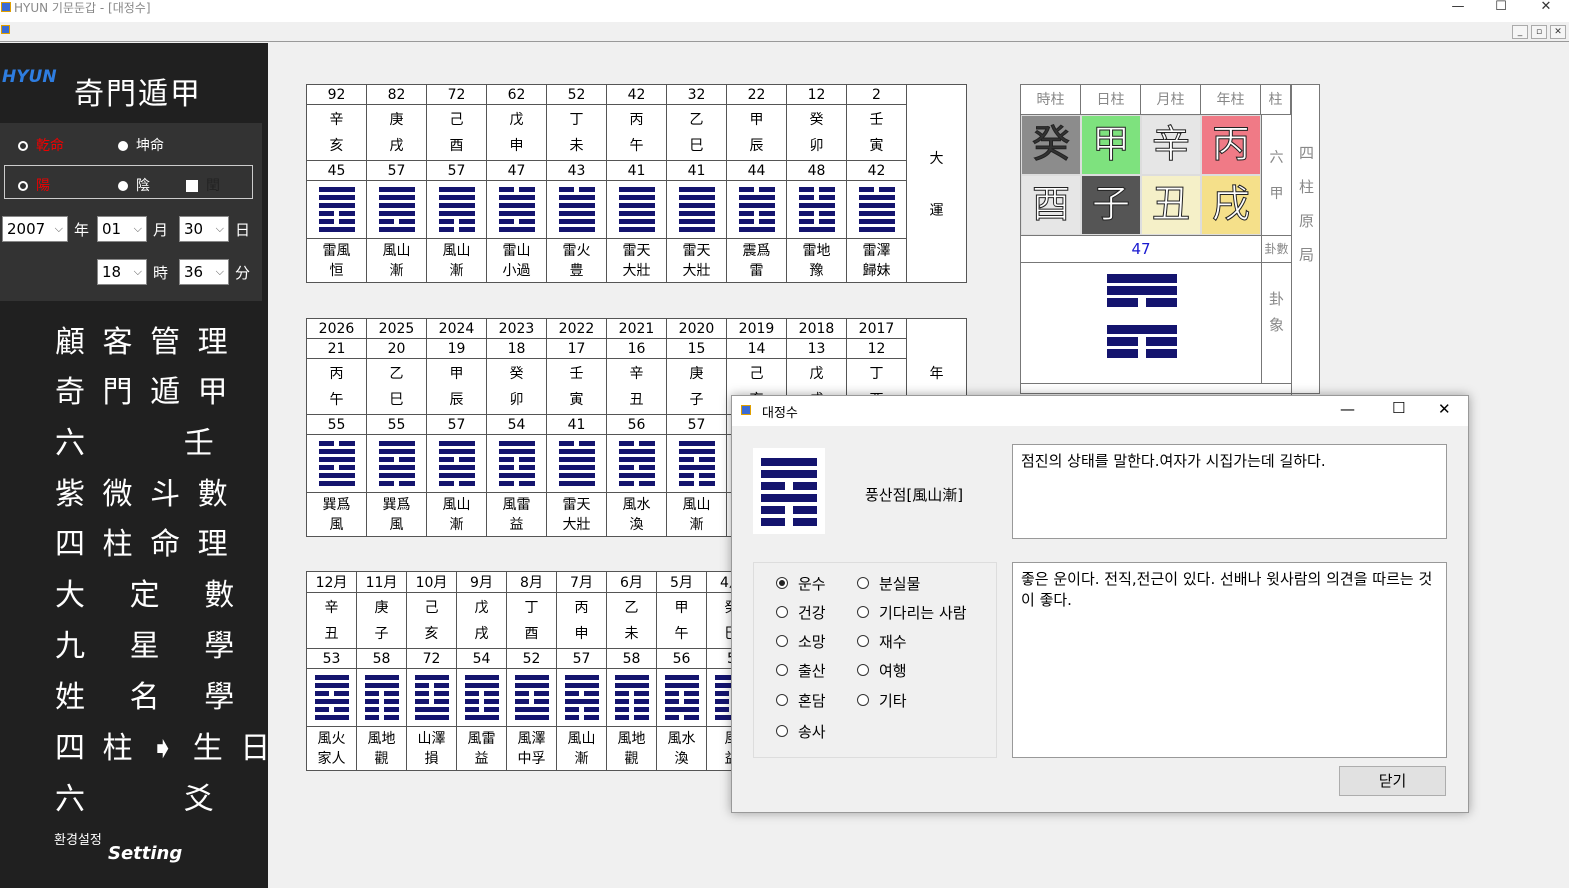 The height and width of the screenshot is (888, 1569). I want to click on radio-kun: 坤命, so click(141, 145).